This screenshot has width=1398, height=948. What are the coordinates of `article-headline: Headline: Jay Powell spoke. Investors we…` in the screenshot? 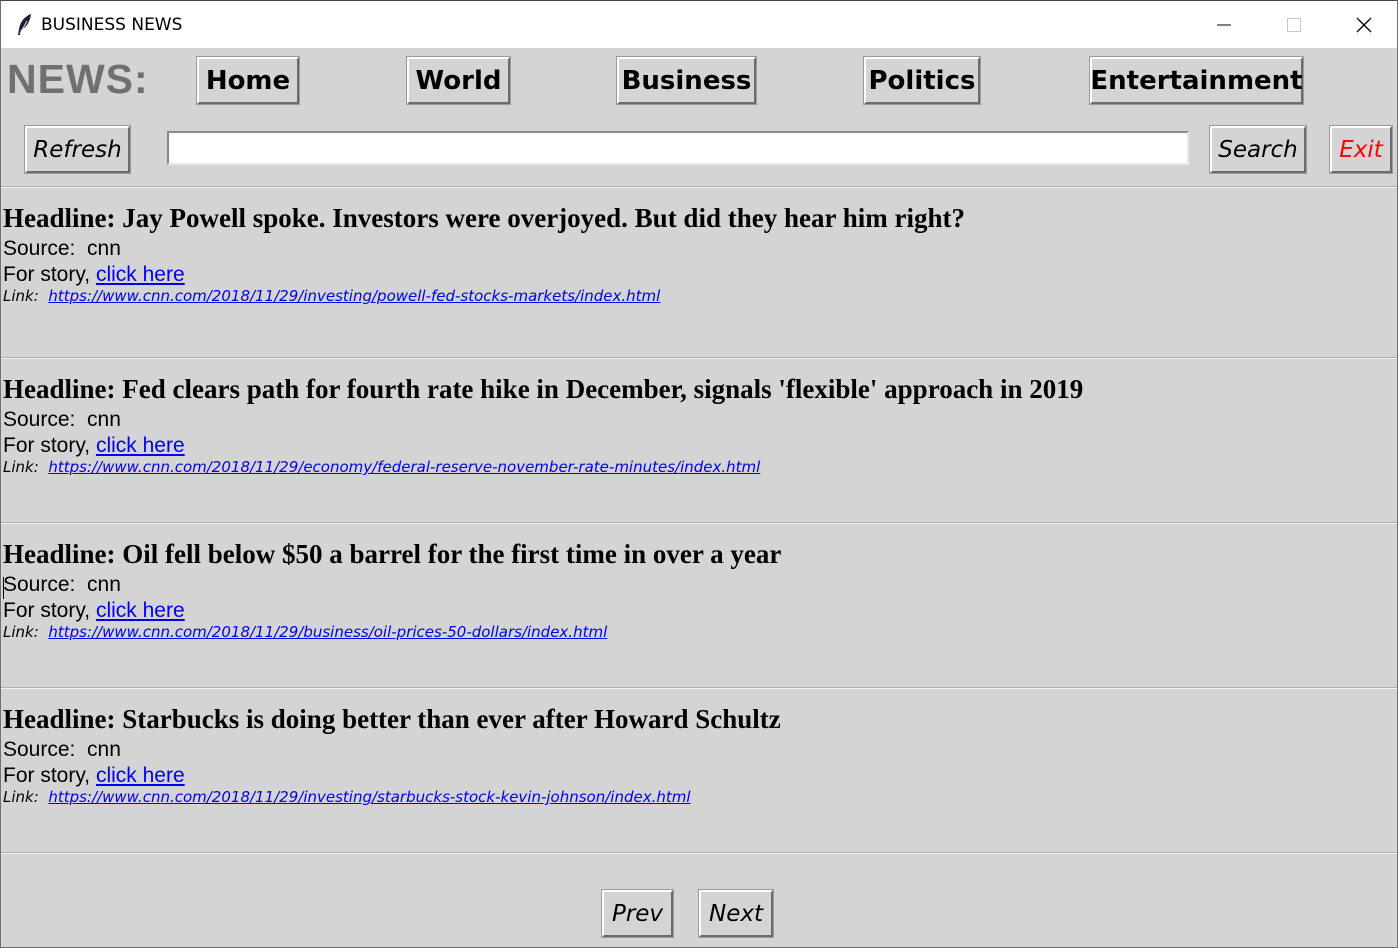 It's located at (484, 218).